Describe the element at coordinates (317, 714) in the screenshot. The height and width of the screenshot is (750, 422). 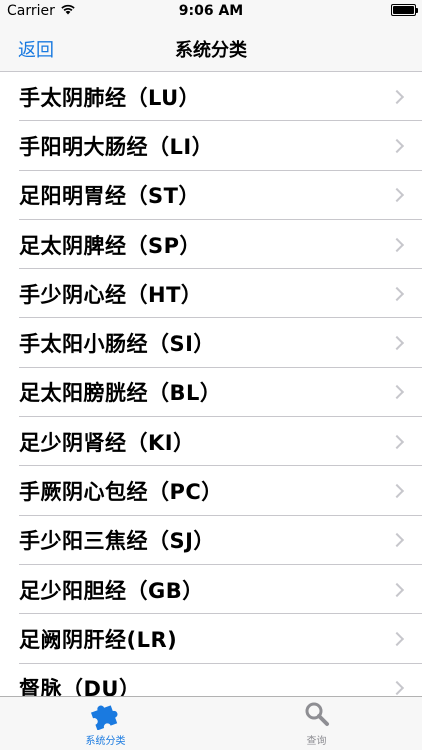
I see `search-icon` at that location.